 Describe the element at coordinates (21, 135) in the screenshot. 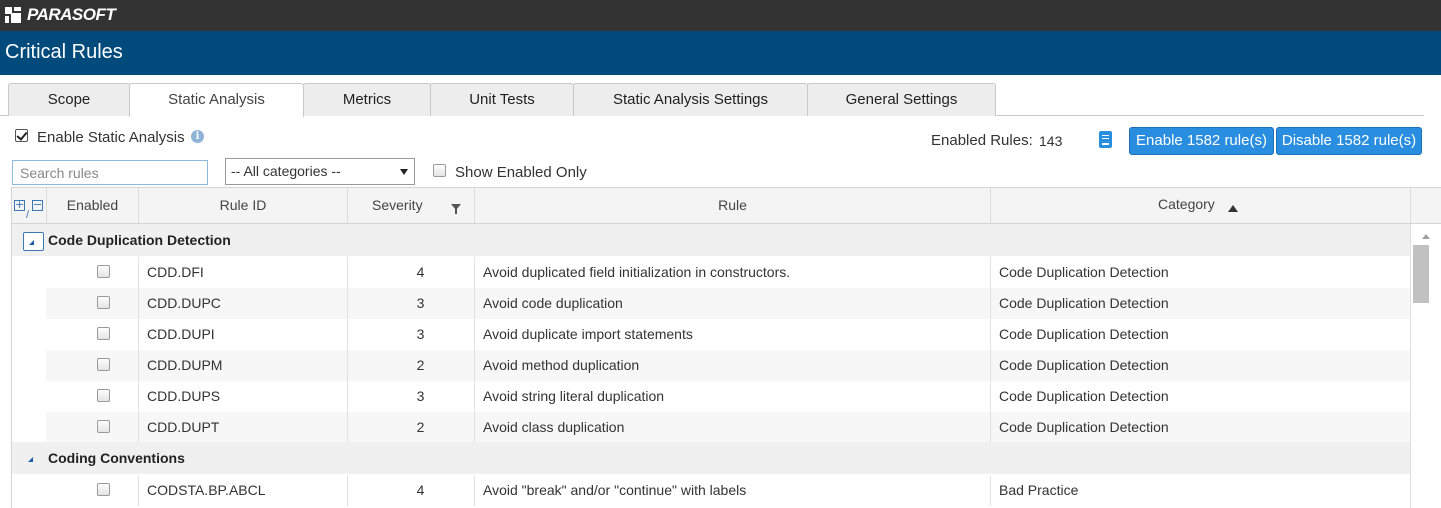

I see `enable-static-analysis-checkbox` at that location.